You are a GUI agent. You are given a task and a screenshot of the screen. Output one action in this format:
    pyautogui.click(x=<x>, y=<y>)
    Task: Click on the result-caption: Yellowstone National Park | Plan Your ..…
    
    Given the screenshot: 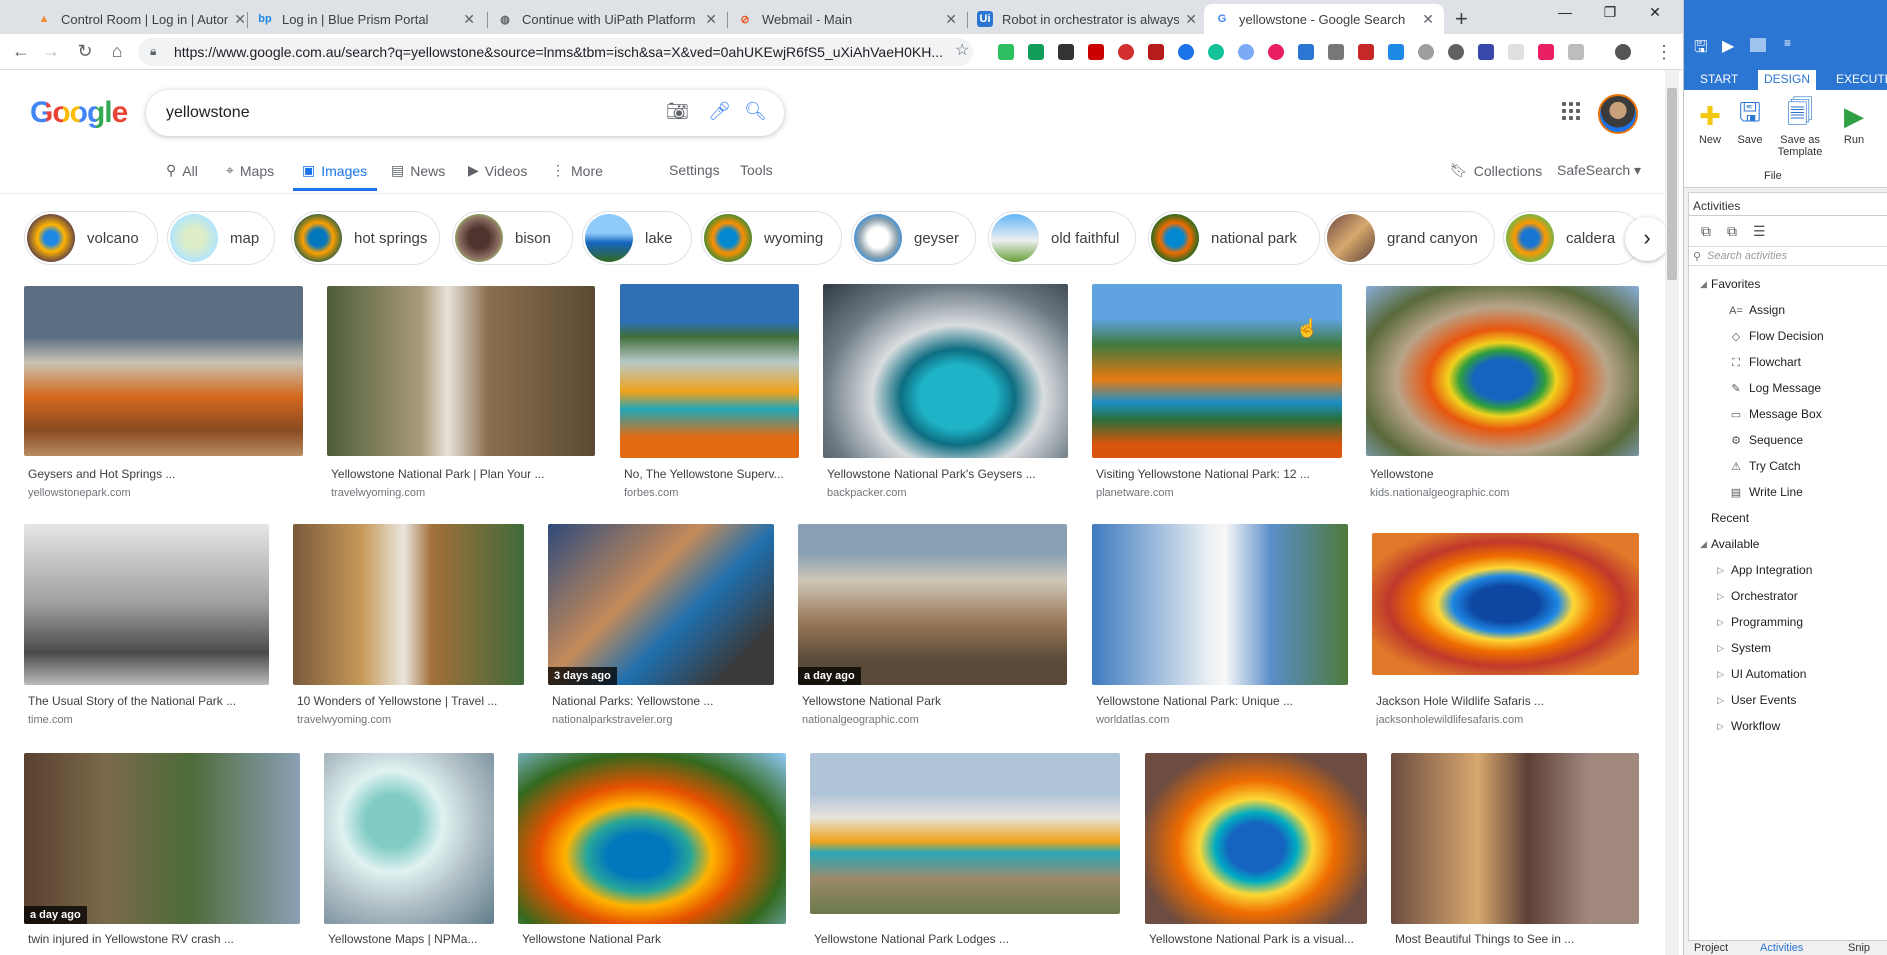 What is the action you would take?
    pyautogui.click(x=463, y=474)
    